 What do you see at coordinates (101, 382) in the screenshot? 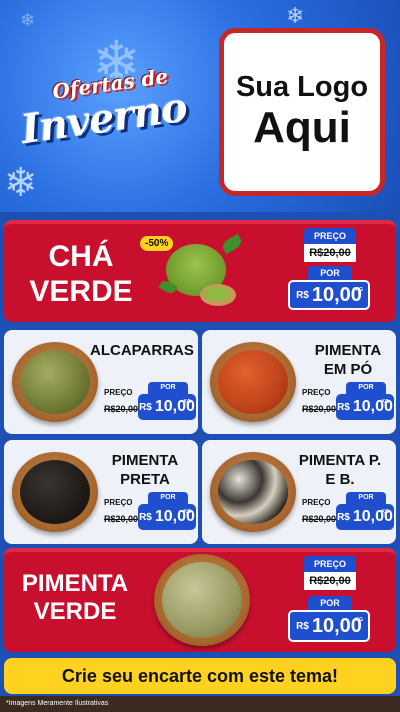
I see `product-card-alcaparras: ALCAPARRAS PREÇO R$20,00 POR R$ 10,00 KG` at bounding box center [101, 382].